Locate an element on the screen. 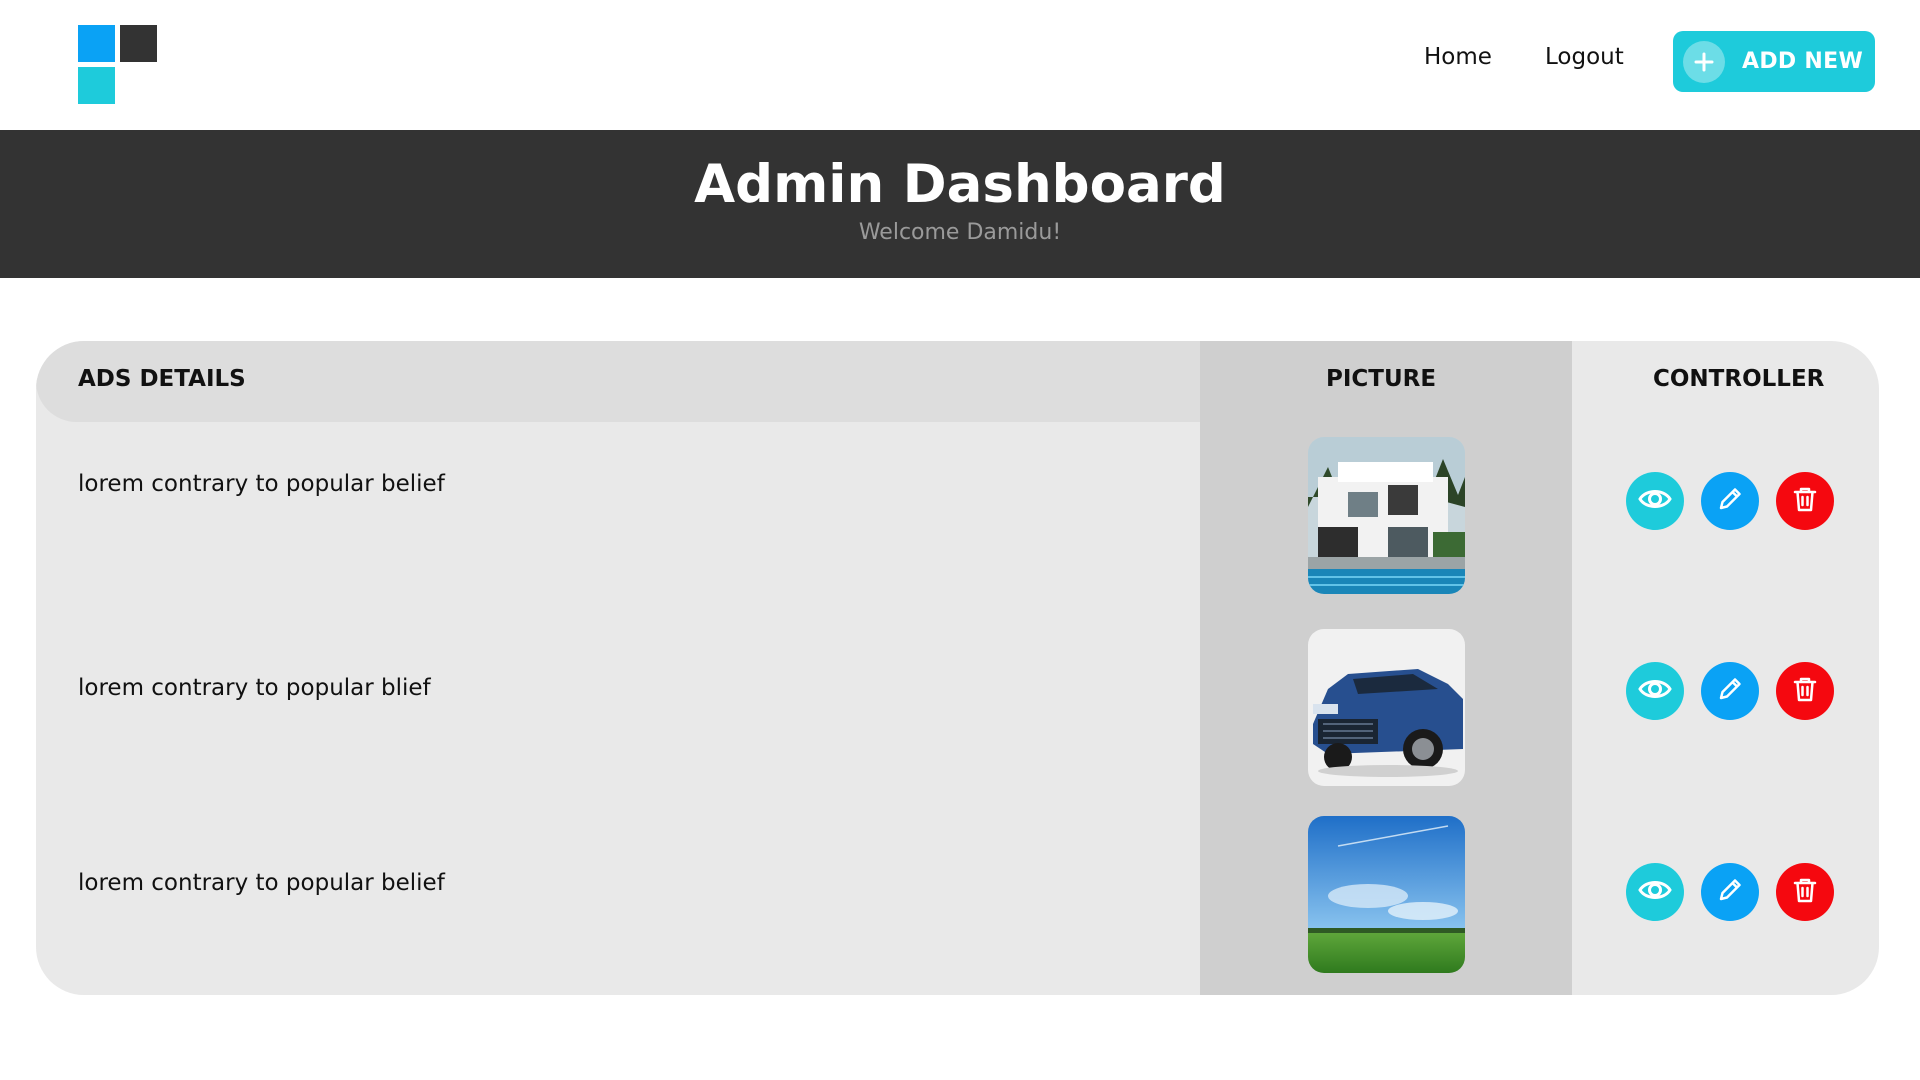  row-2-details: lorem contrary to popular blief is located at coordinates (254, 688).